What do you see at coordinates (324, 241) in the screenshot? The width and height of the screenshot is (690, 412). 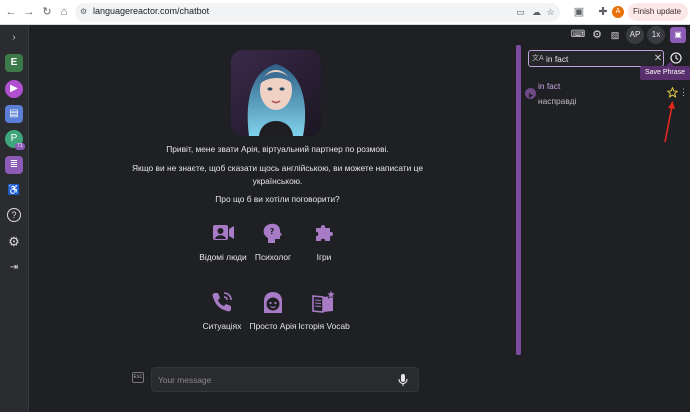 I see `category-games: Ігри` at bounding box center [324, 241].